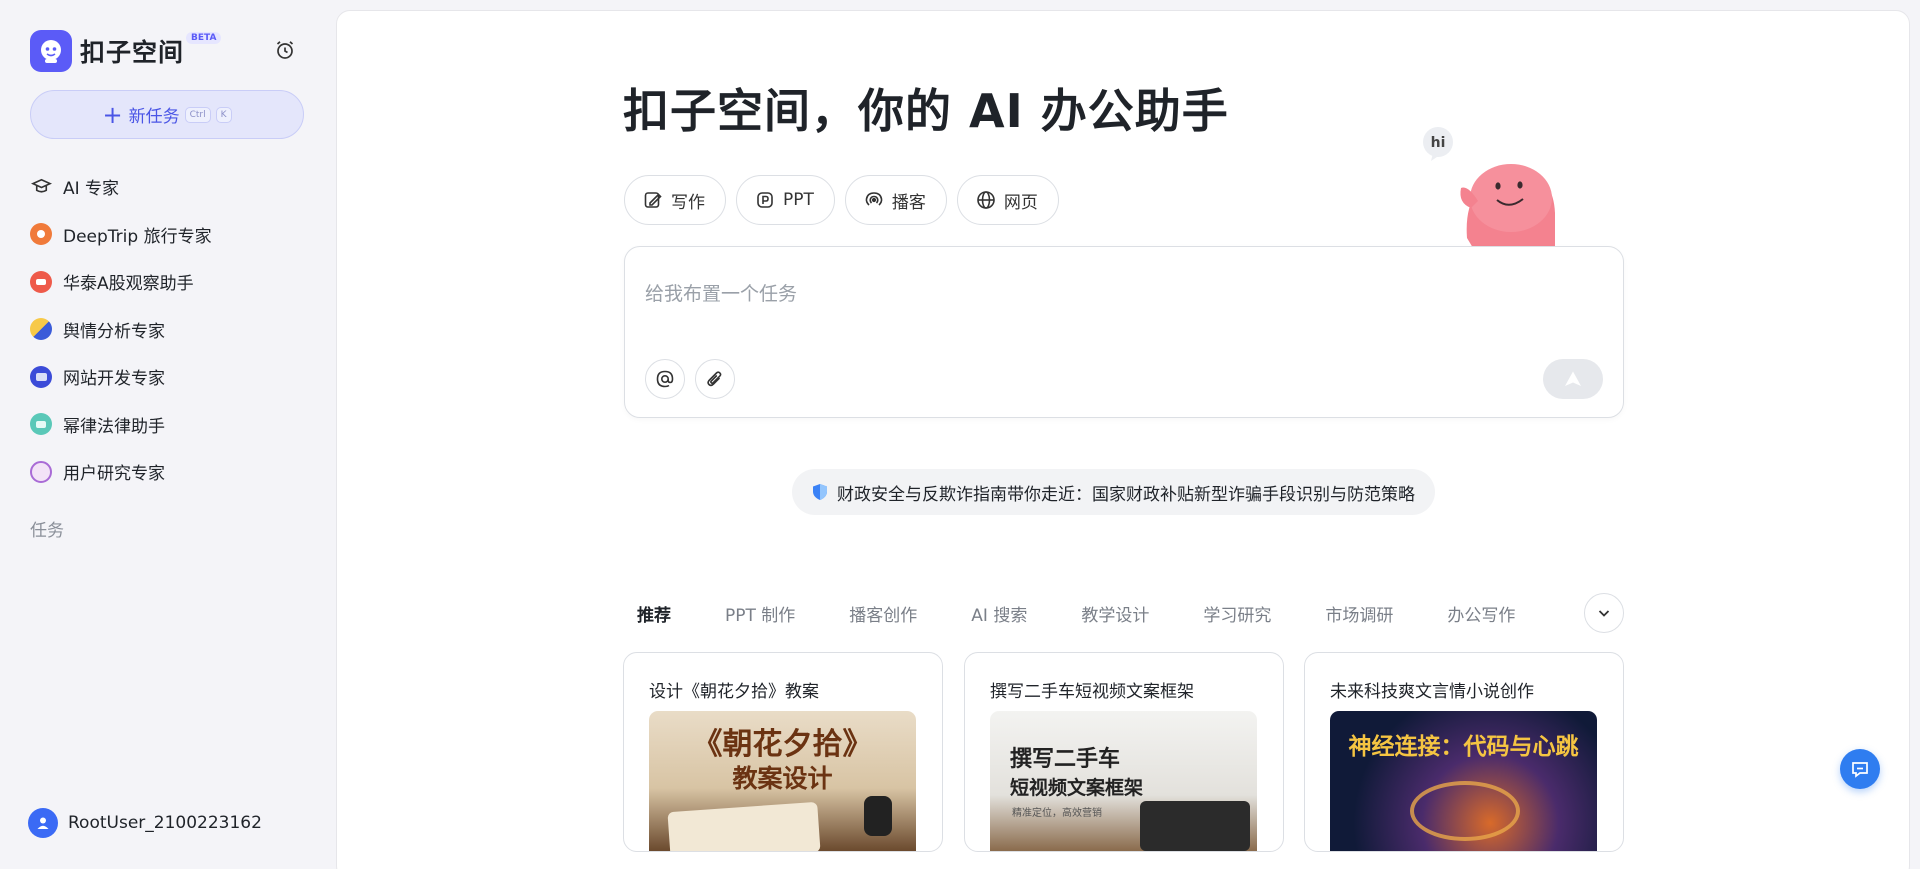 This screenshot has width=1920, height=869. What do you see at coordinates (128, 284) in the screenshot?
I see `sidebar-item-label: 华泰A股观察助手` at bounding box center [128, 284].